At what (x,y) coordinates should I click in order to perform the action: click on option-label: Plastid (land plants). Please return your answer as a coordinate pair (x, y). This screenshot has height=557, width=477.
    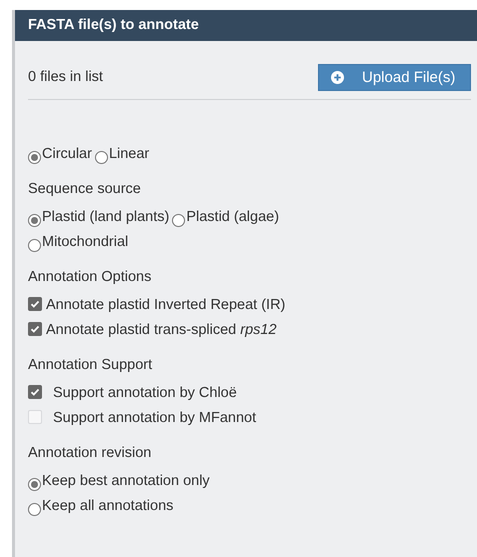
    Looking at the image, I should click on (106, 217).